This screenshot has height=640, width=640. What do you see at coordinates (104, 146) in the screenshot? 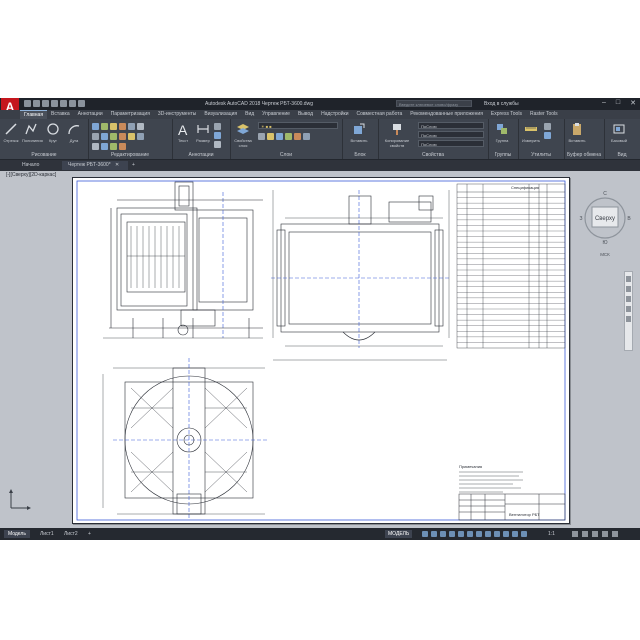
I see `join-icon` at bounding box center [104, 146].